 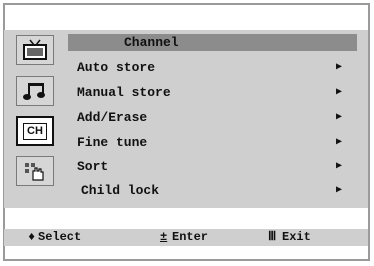 What do you see at coordinates (93, 166) in the screenshot?
I see `menu-item-label: Sort` at bounding box center [93, 166].